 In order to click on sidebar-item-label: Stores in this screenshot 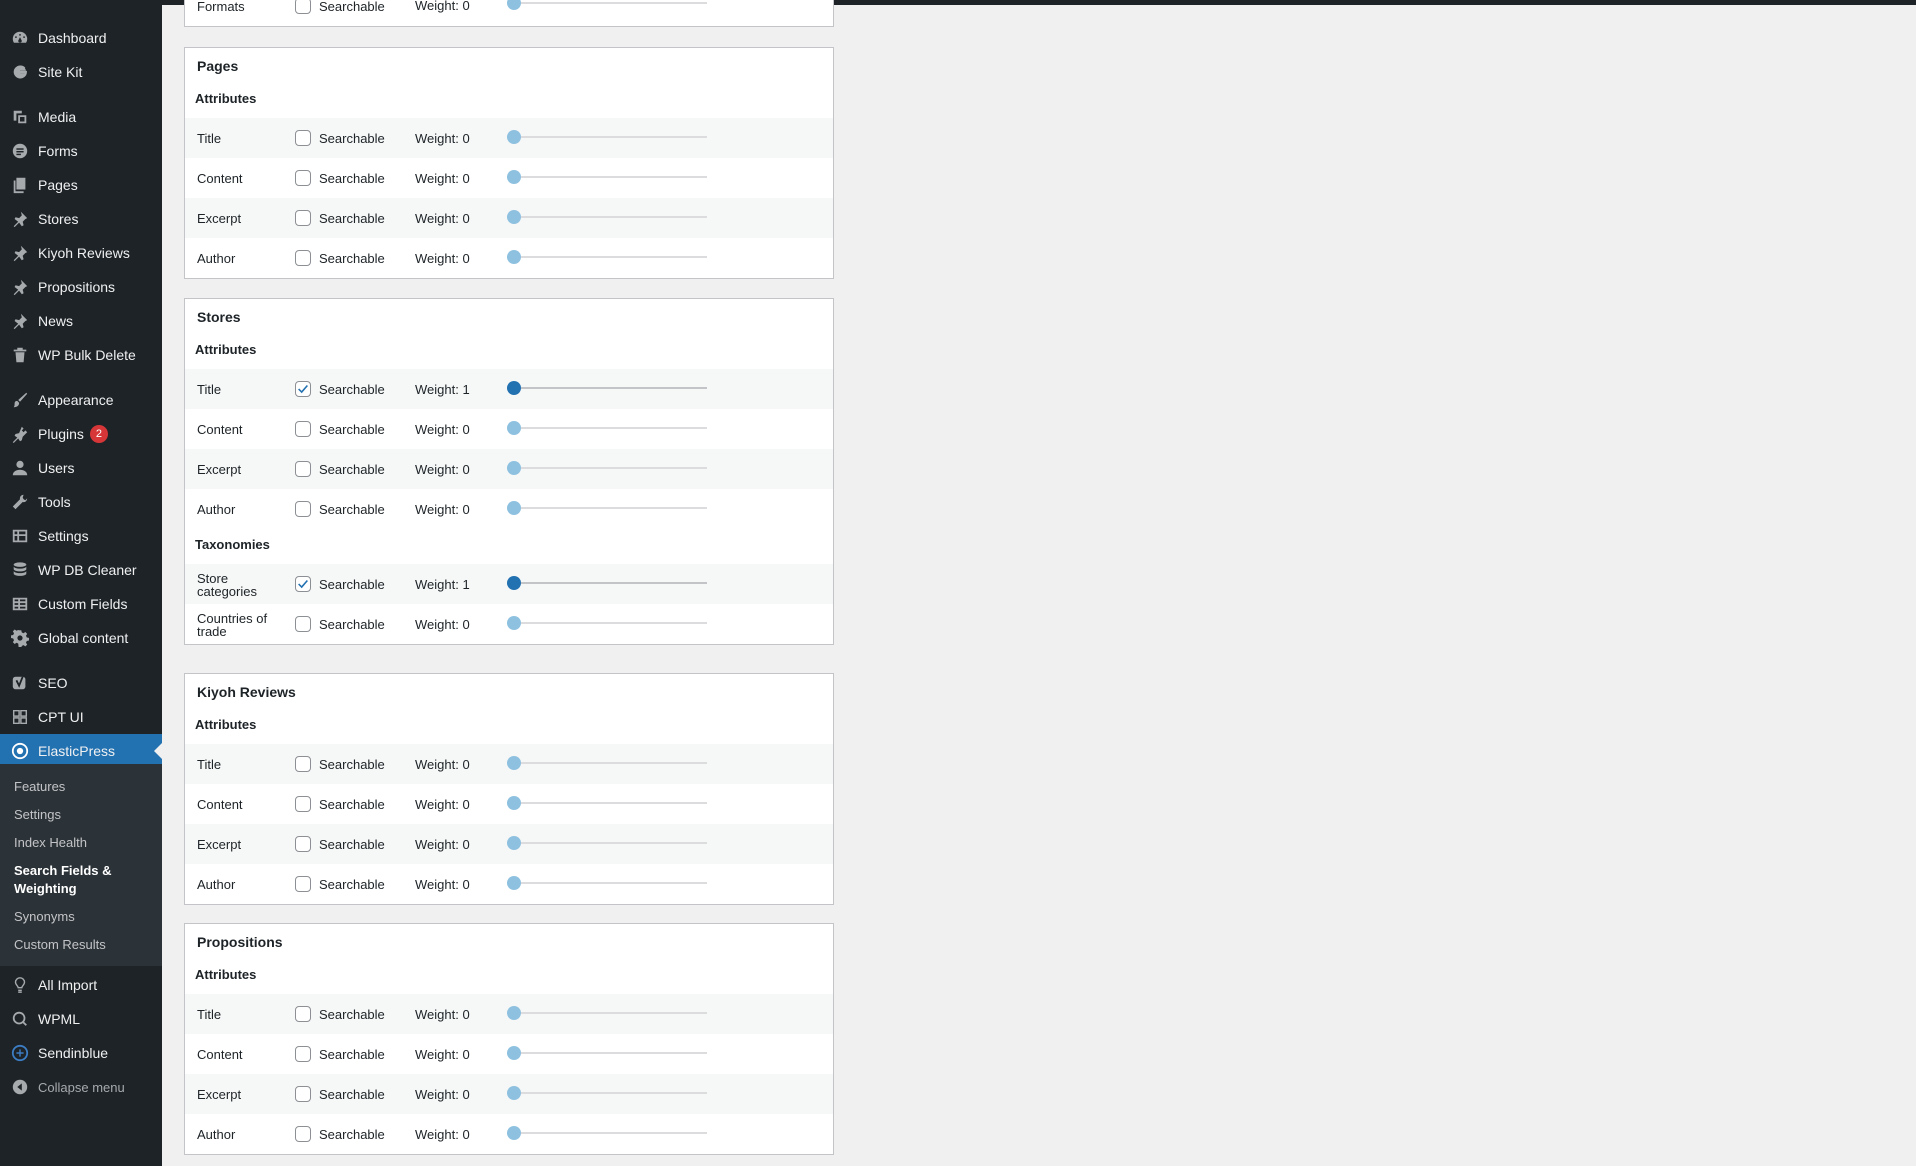, I will do `click(58, 219)`.